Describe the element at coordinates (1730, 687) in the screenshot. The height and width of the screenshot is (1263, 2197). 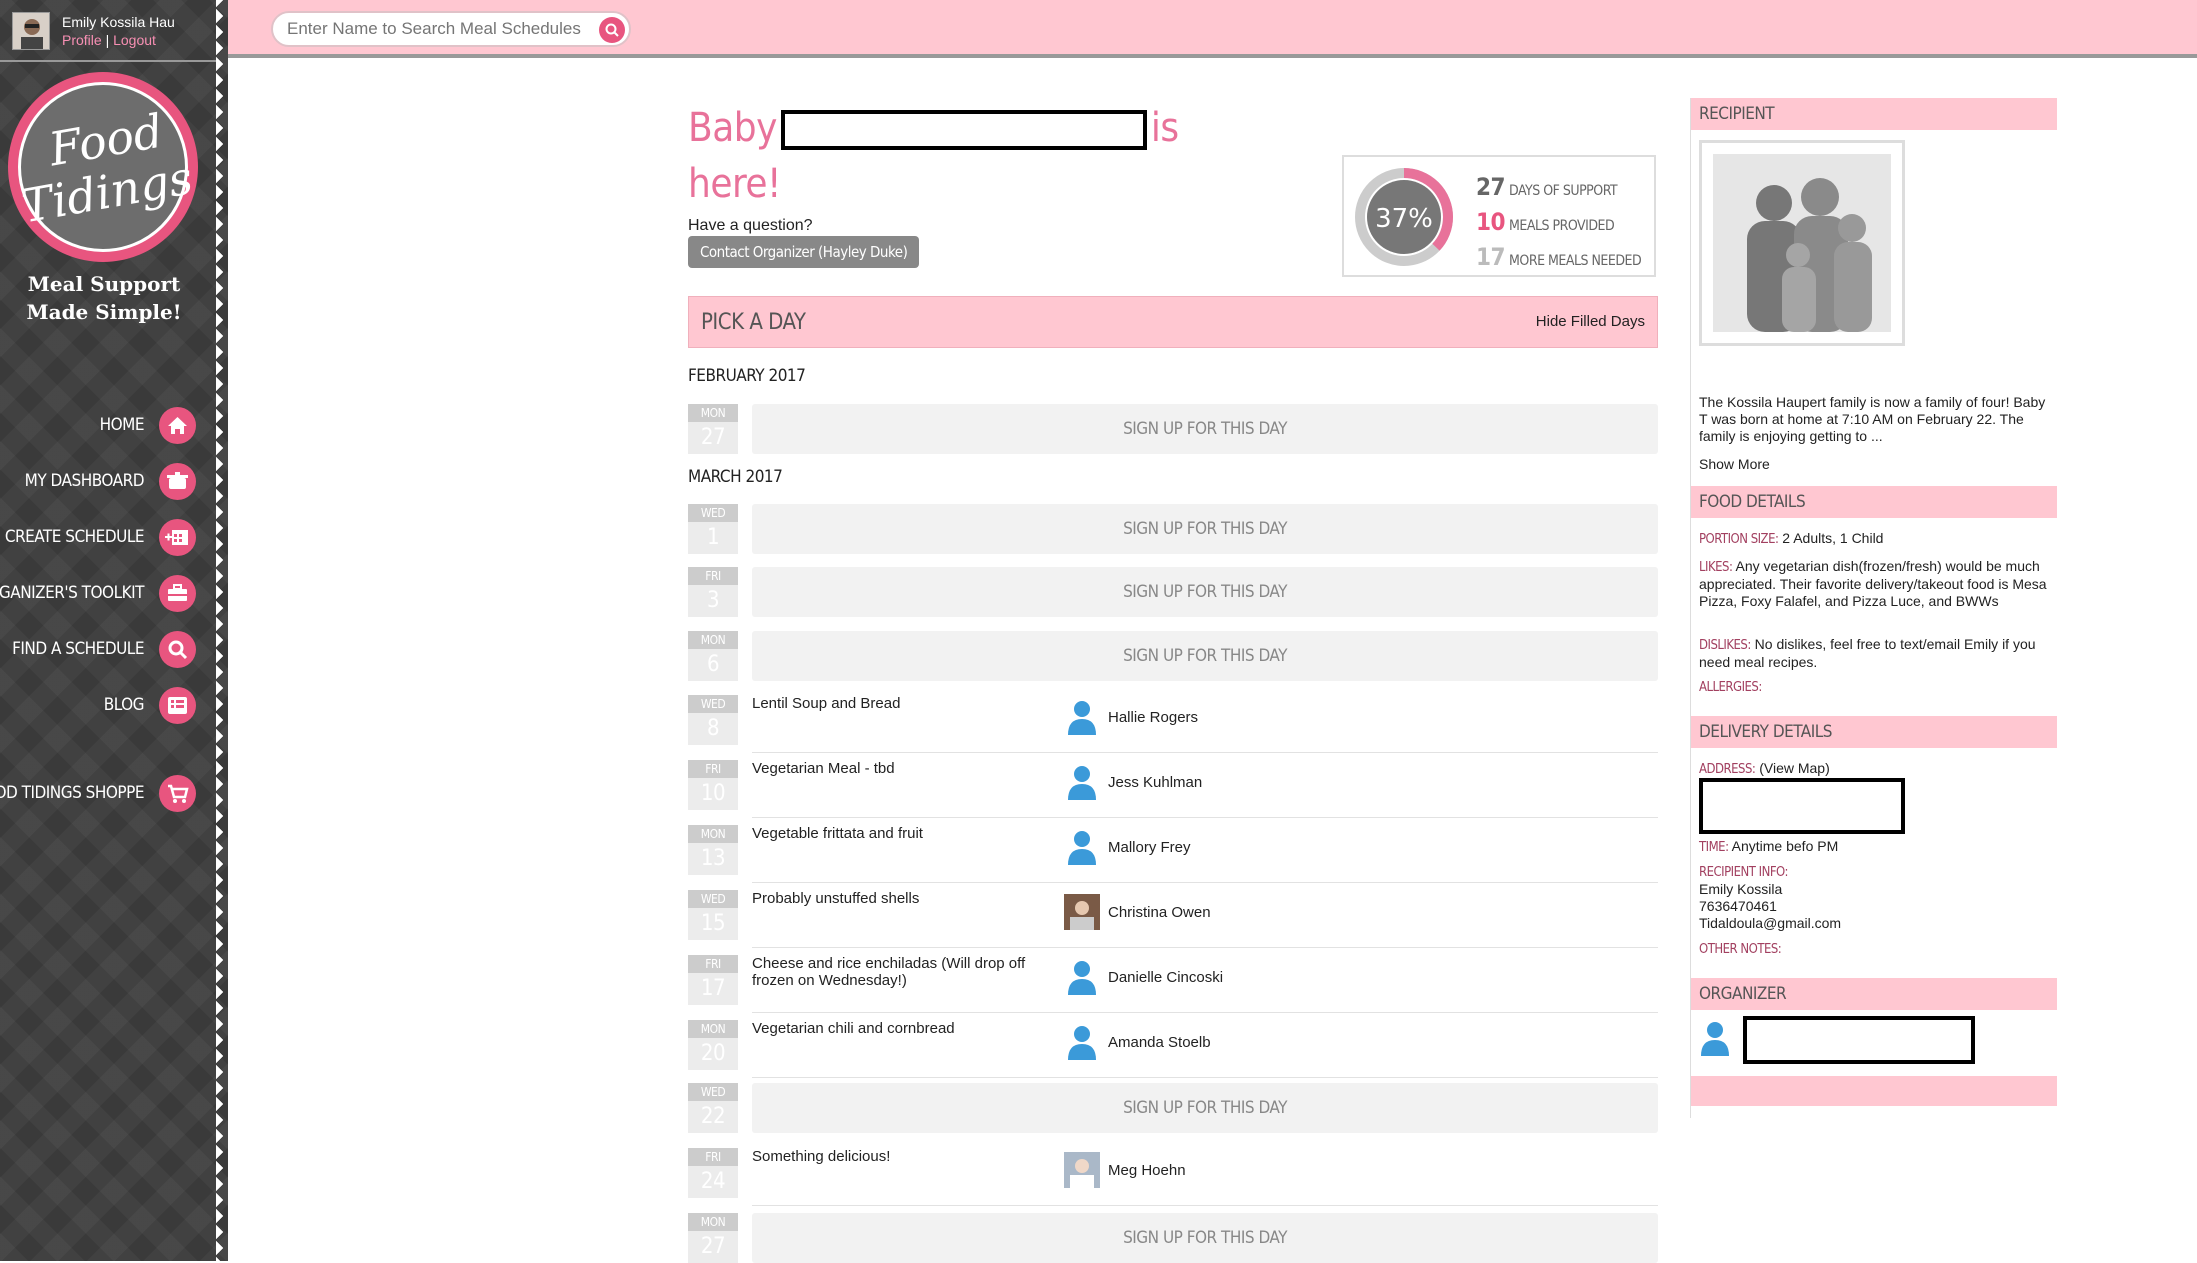
I see `allergies: ALLERGIES:` at that location.